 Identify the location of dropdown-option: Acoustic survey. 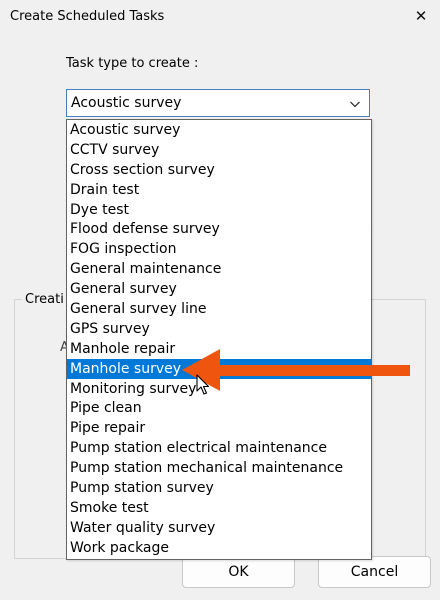
(219, 130).